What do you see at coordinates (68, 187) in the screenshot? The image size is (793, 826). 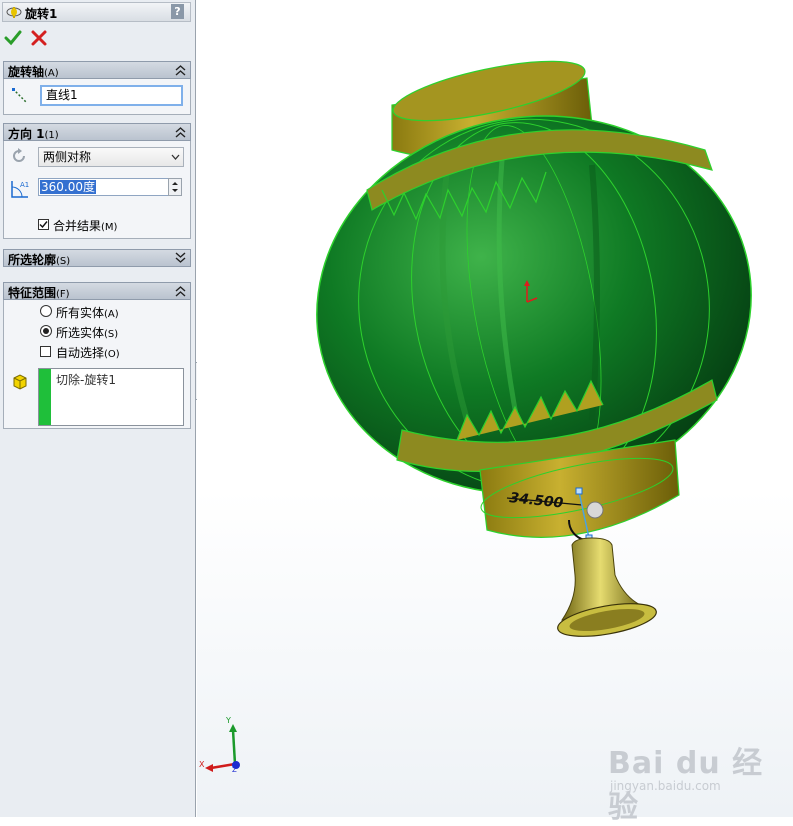 I see `angle-value: 360.00度` at bounding box center [68, 187].